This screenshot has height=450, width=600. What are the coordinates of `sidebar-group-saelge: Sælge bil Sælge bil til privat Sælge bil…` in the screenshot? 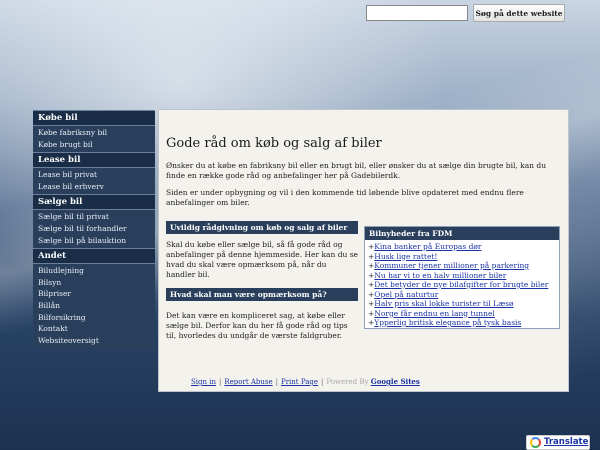 It's located at (94, 221).